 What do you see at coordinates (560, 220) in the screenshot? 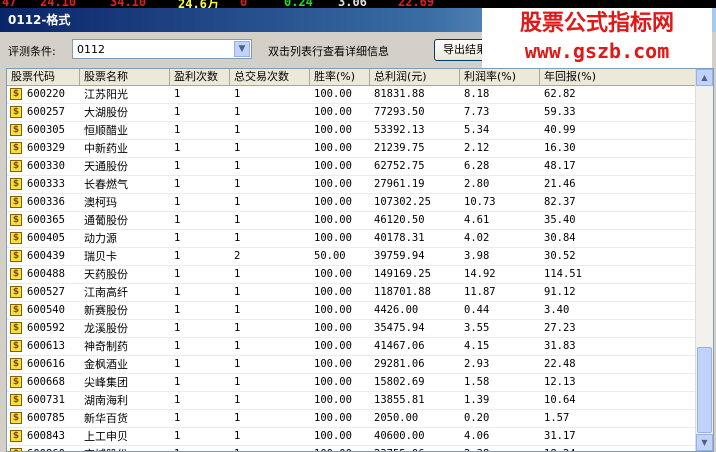
I see `cell-annual-return: 35.40` at bounding box center [560, 220].